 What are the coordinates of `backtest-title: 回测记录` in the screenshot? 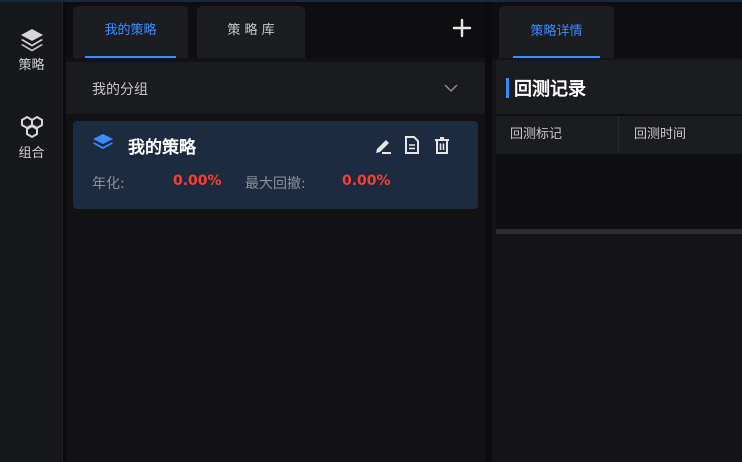 It's located at (550, 89).